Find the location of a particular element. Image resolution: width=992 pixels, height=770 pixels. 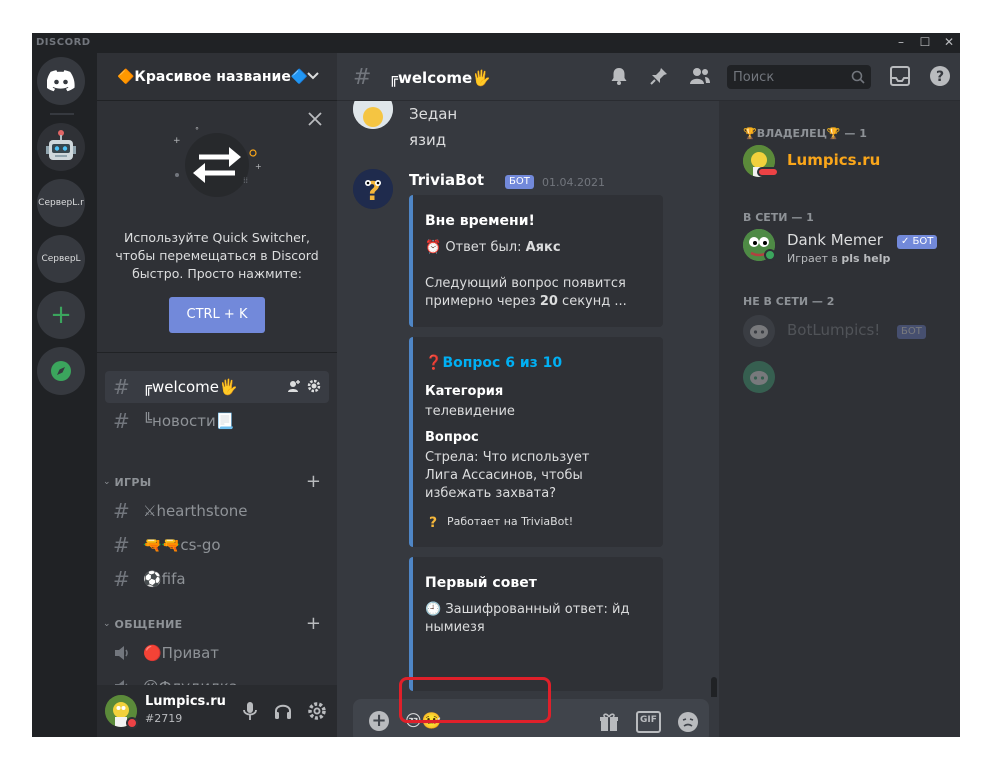

explore-servers-button is located at coordinates (61, 371).